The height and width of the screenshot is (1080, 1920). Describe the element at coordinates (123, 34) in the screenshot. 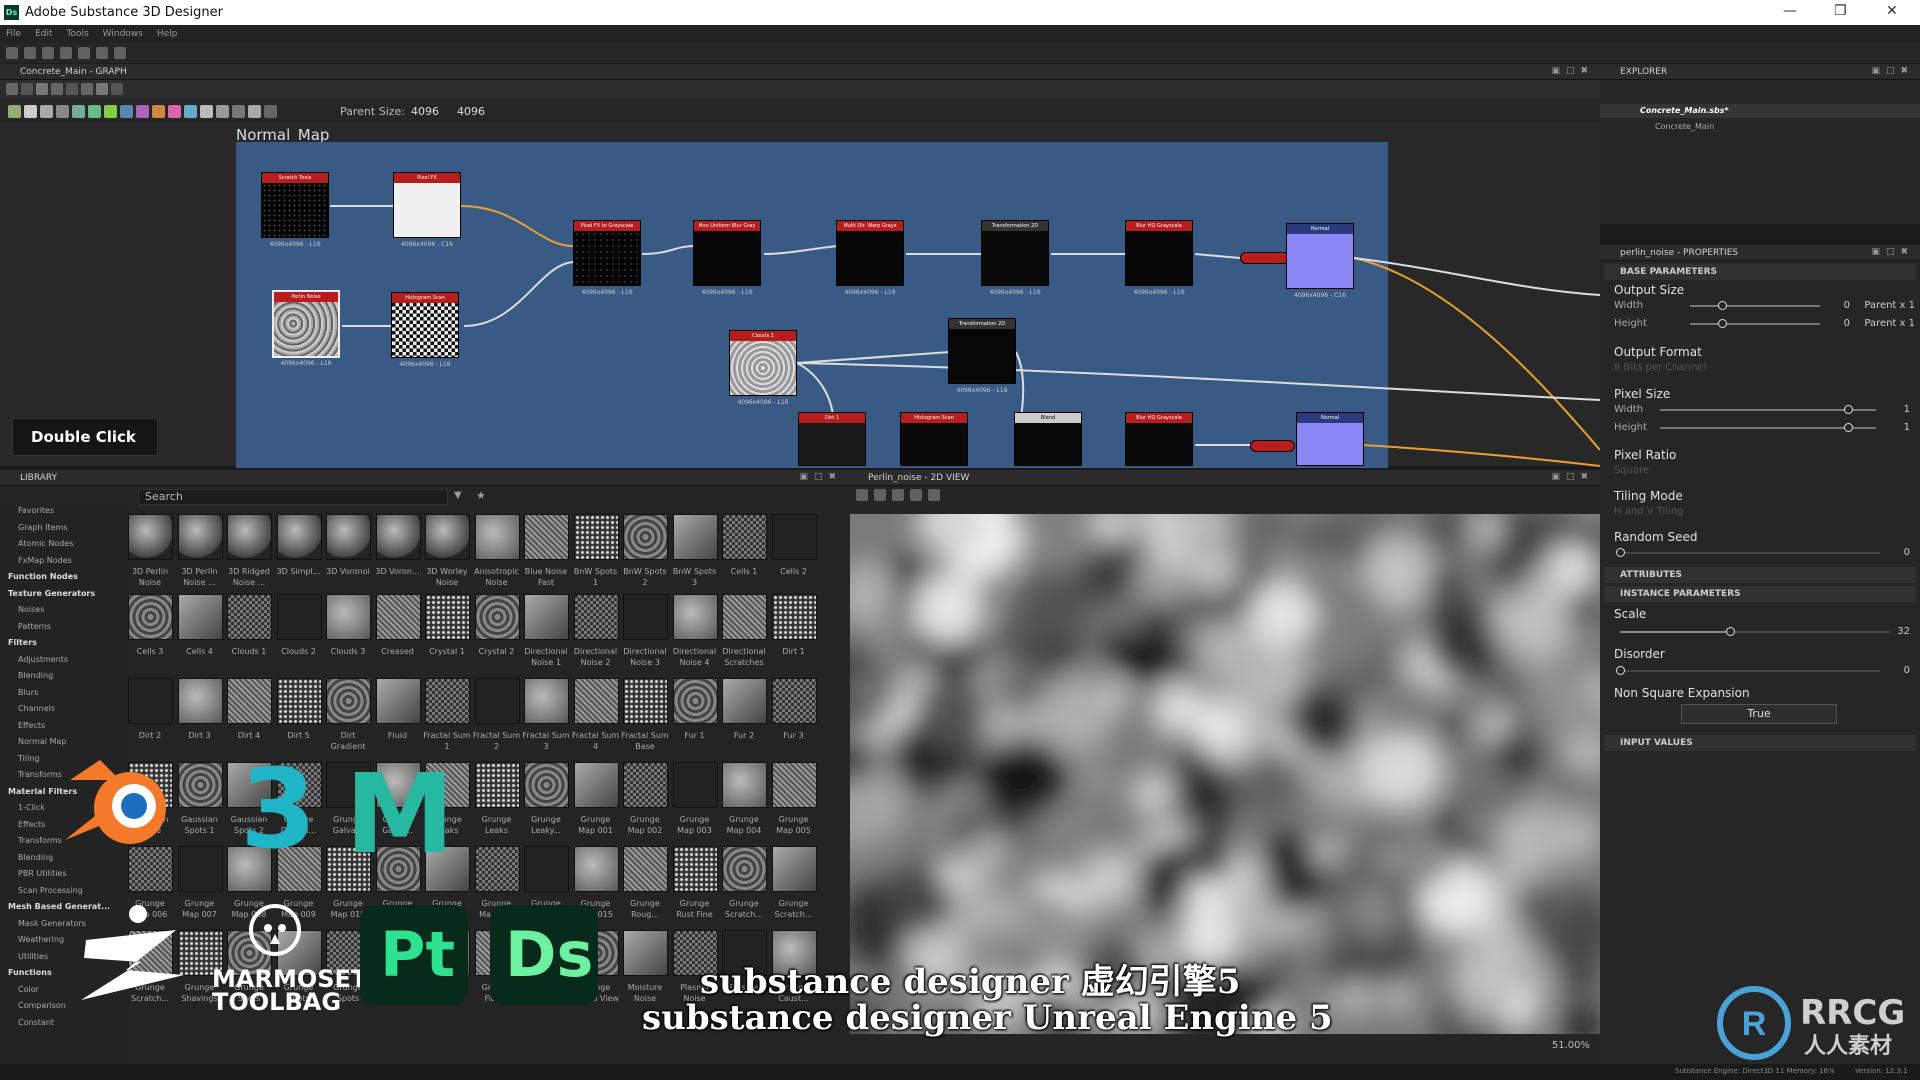

I see `menu-windows: Windows` at that location.